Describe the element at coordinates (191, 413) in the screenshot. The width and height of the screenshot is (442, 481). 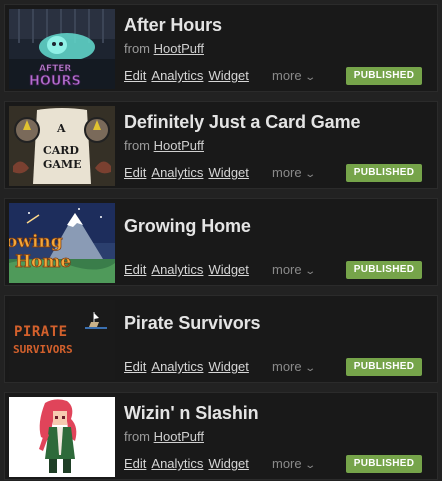
I see `project-title: Wizin' n Slashin` at that location.